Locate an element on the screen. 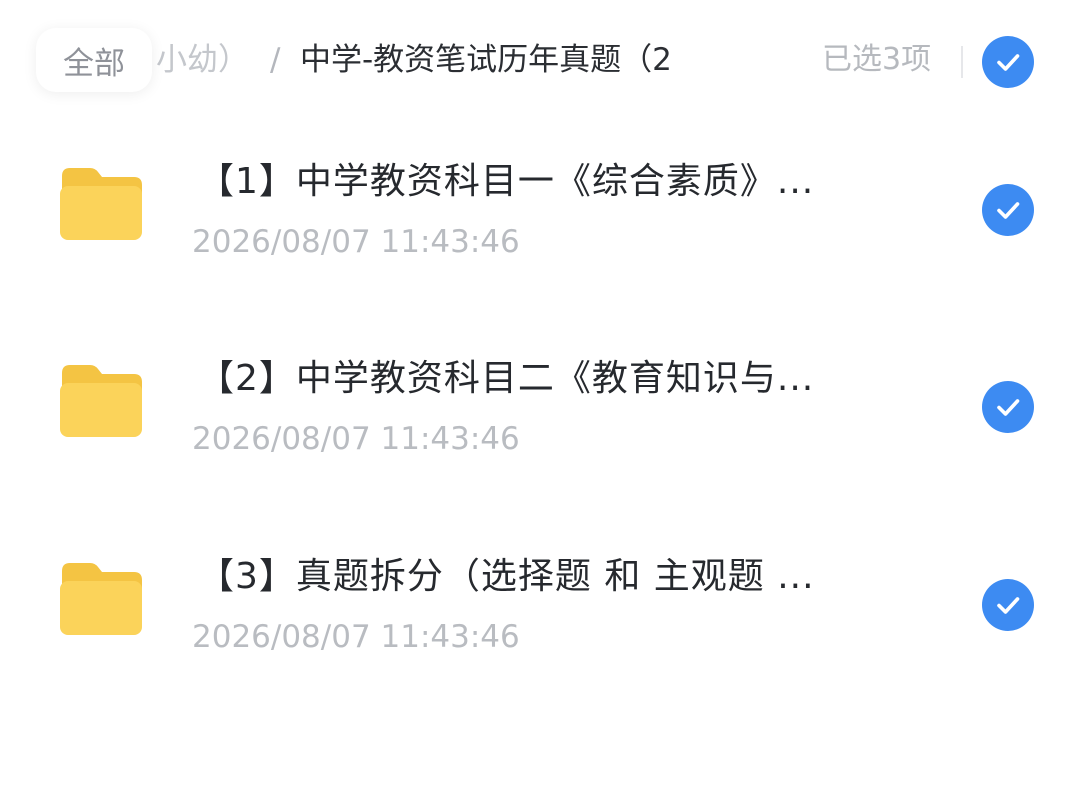 The image size is (1080, 806). selected-count-label: 已选3项 is located at coordinates (877, 59).